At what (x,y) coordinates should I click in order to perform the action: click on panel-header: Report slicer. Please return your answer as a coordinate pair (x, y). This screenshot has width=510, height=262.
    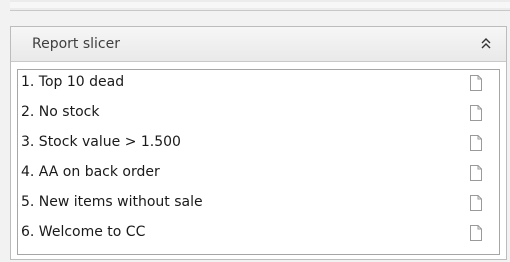
    Looking at the image, I should click on (258, 44).